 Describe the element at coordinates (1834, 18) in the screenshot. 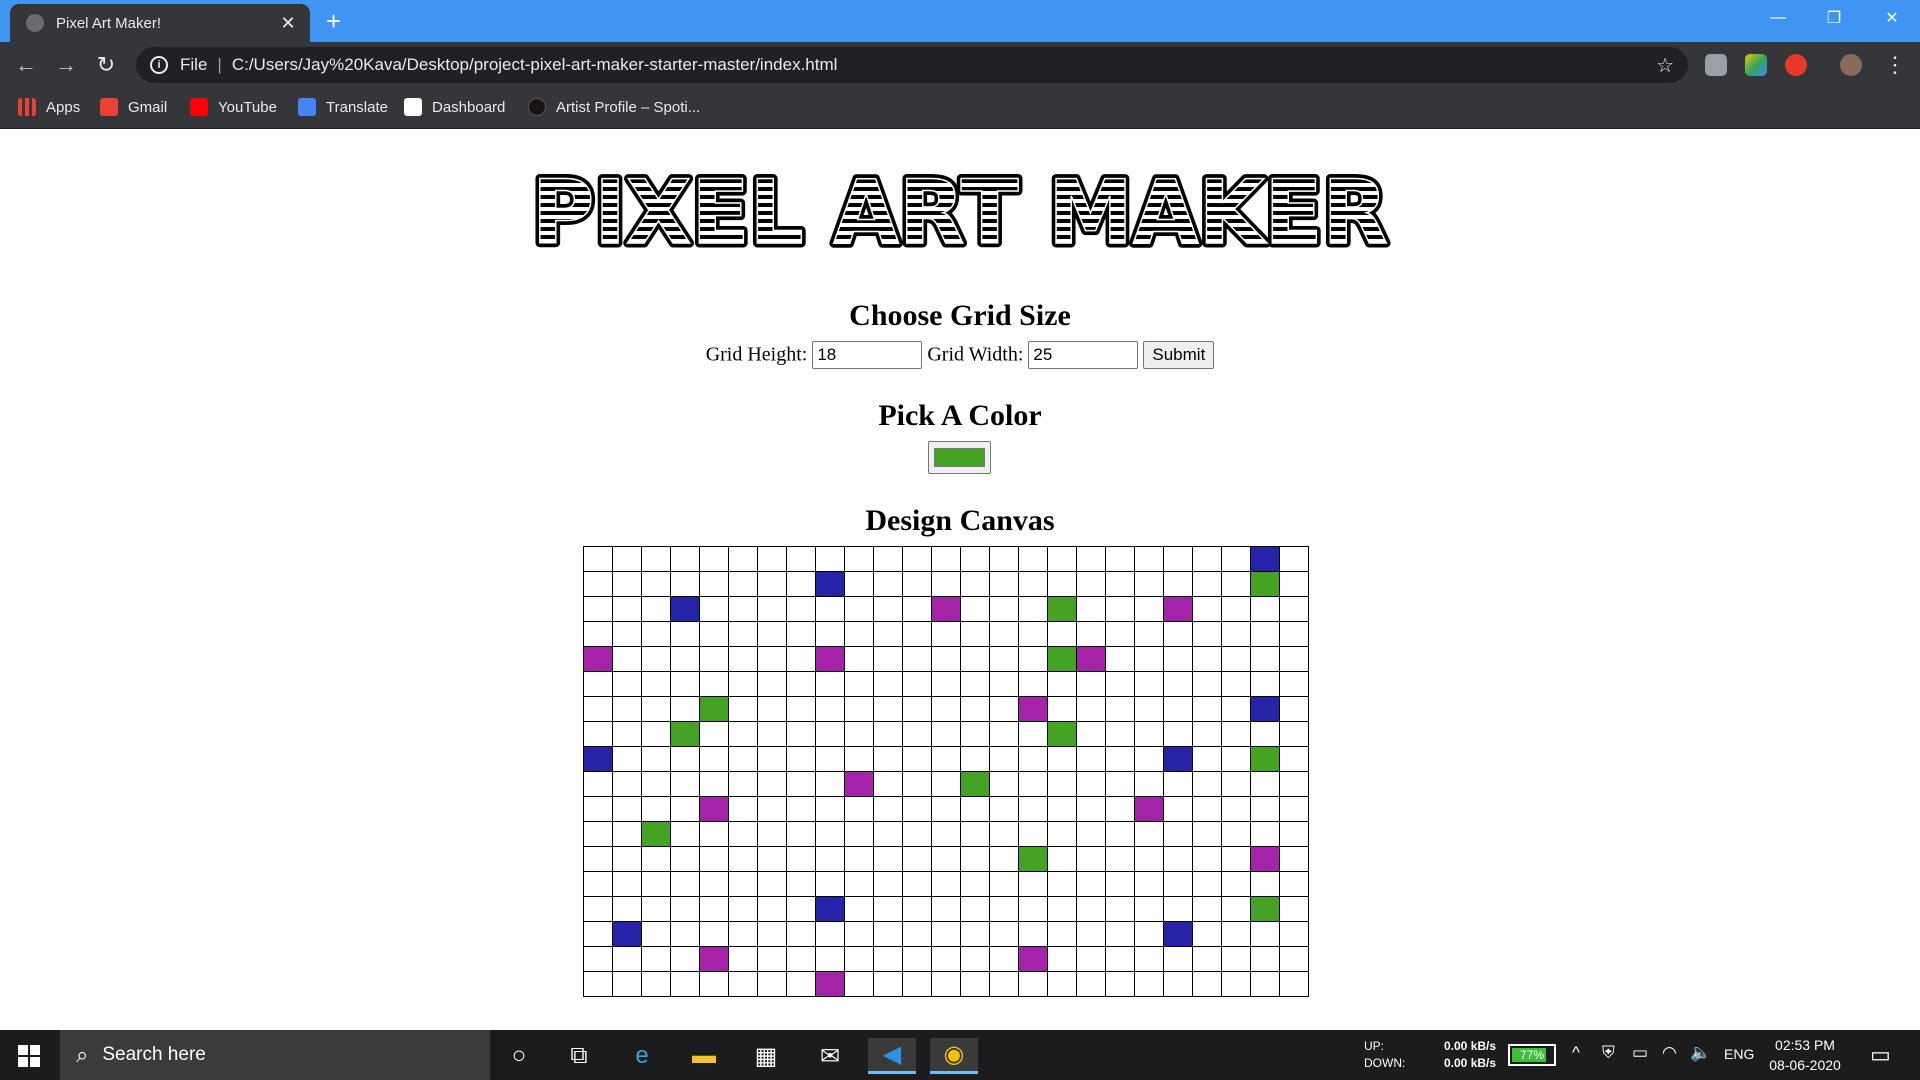

I see `restore-button: ❐` at that location.